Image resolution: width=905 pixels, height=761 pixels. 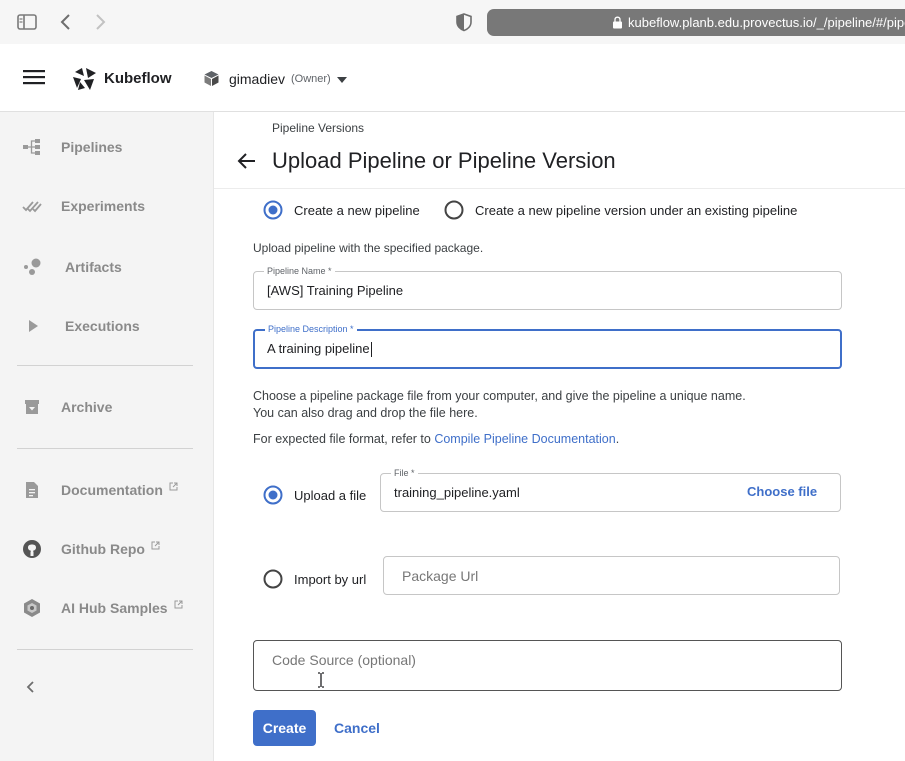 I want to click on package-url-field: Package Url, so click(x=611, y=575).